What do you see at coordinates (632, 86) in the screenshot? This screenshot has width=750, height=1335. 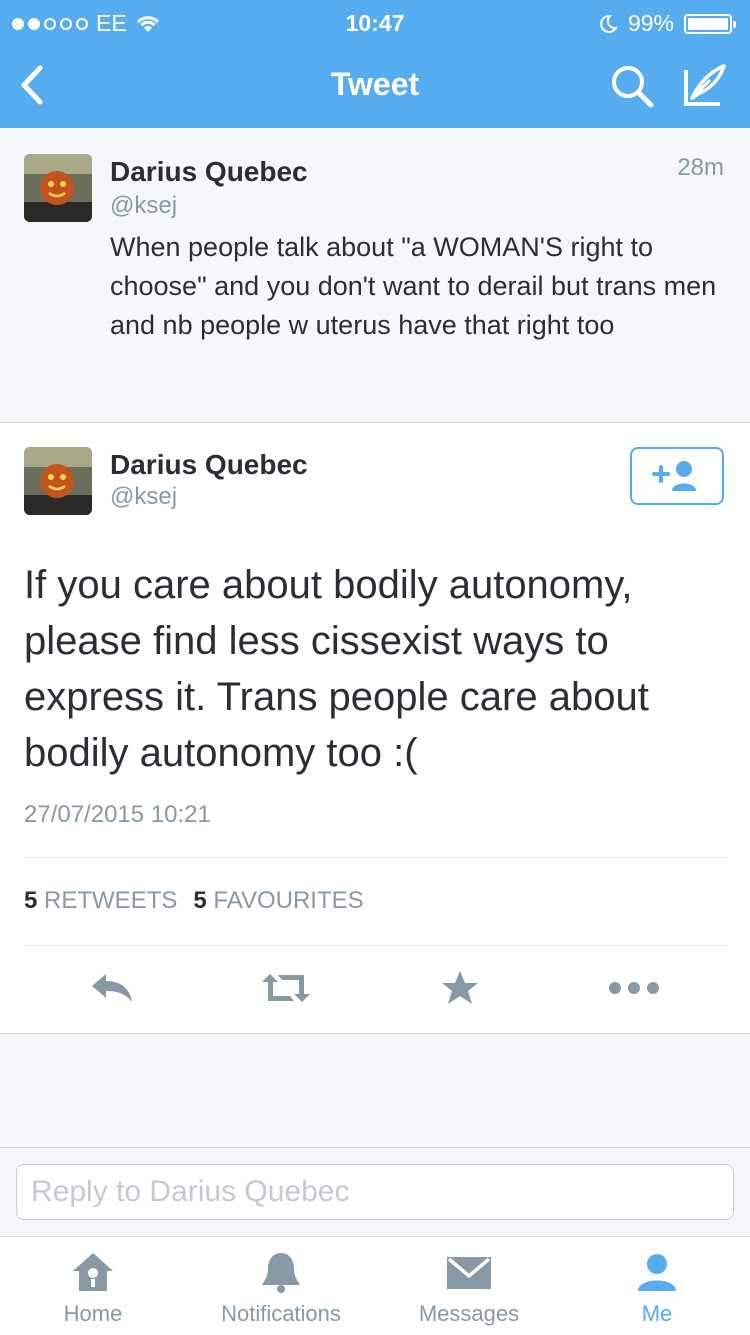 I see `search-icon` at bounding box center [632, 86].